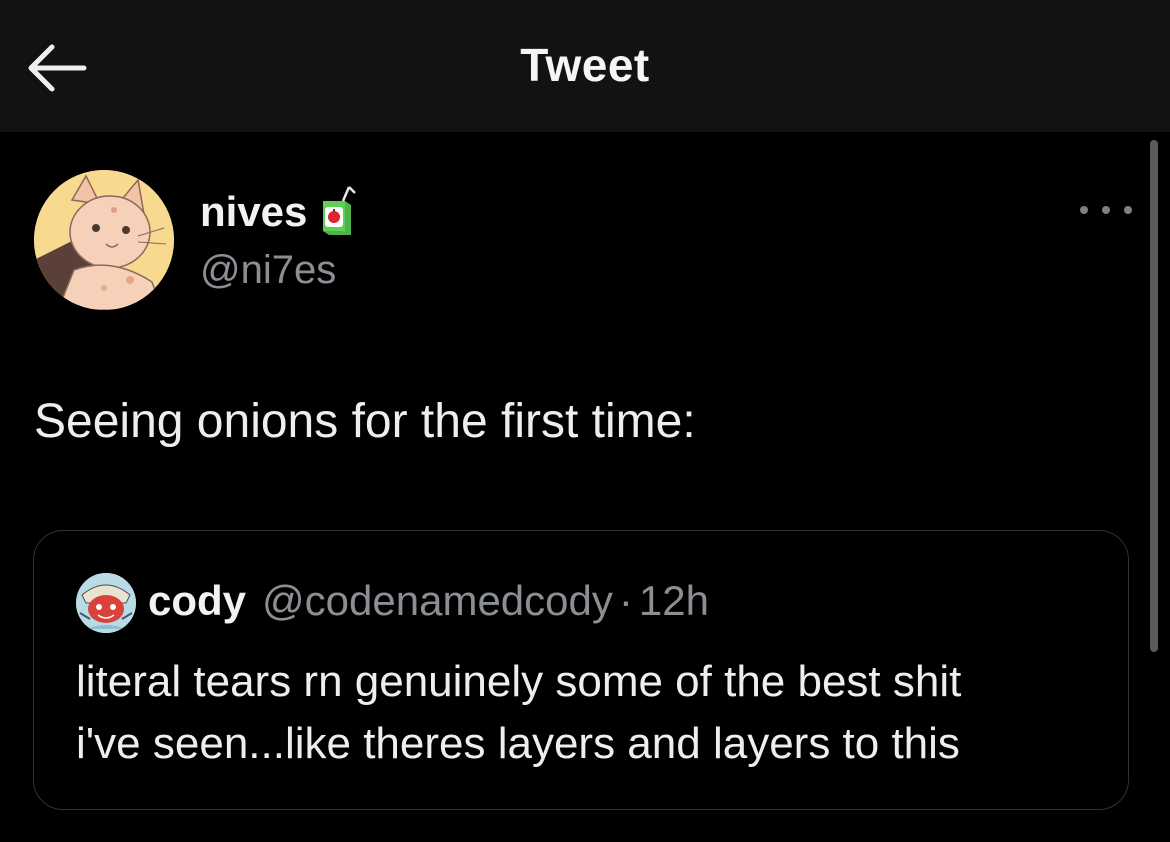  Describe the element at coordinates (1154, 396) in the screenshot. I see `scrollbar` at that location.